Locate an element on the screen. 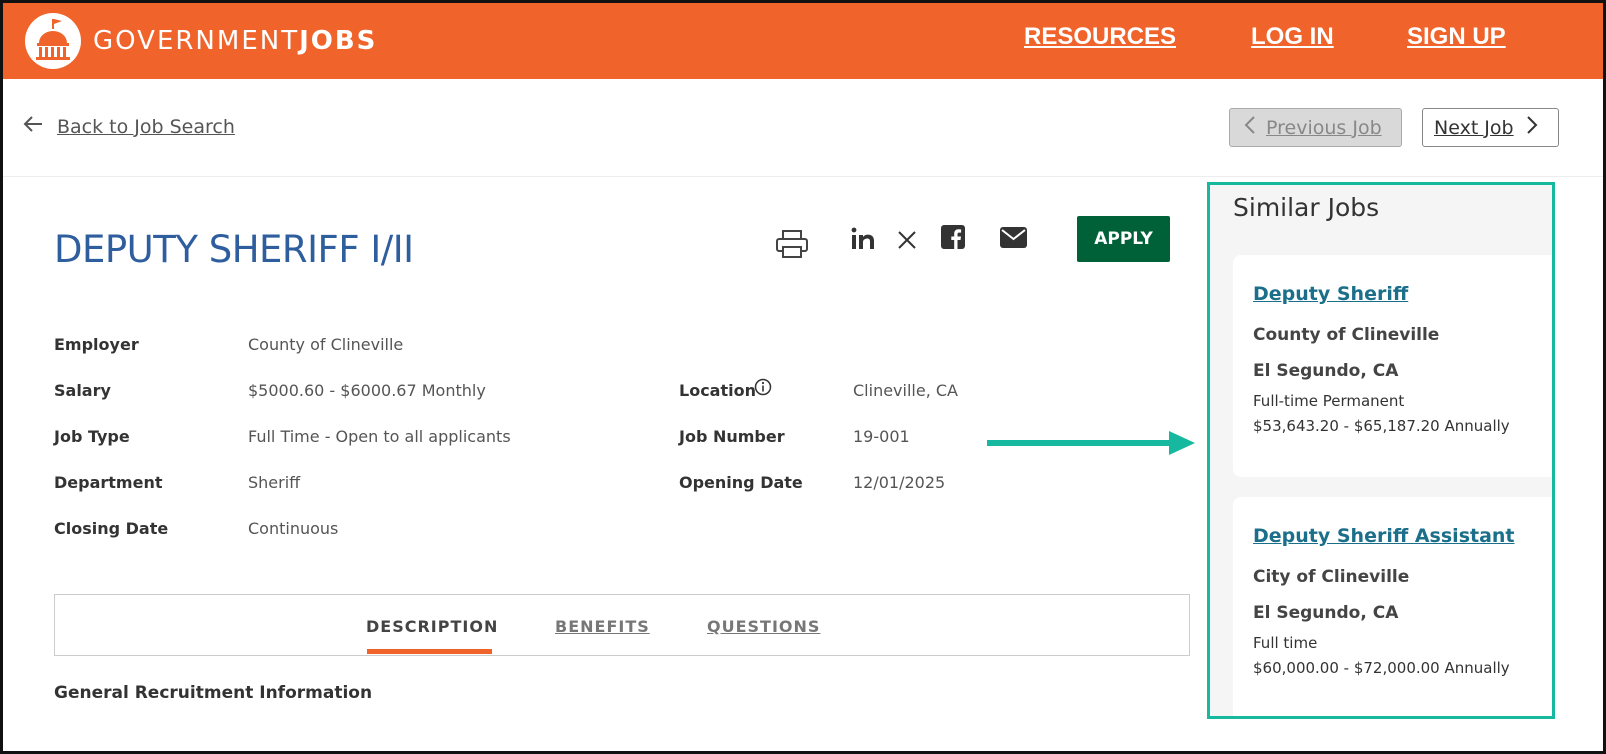 The image size is (1606, 754). similar-job-type: Full-time Permanent is located at coordinates (1329, 401).